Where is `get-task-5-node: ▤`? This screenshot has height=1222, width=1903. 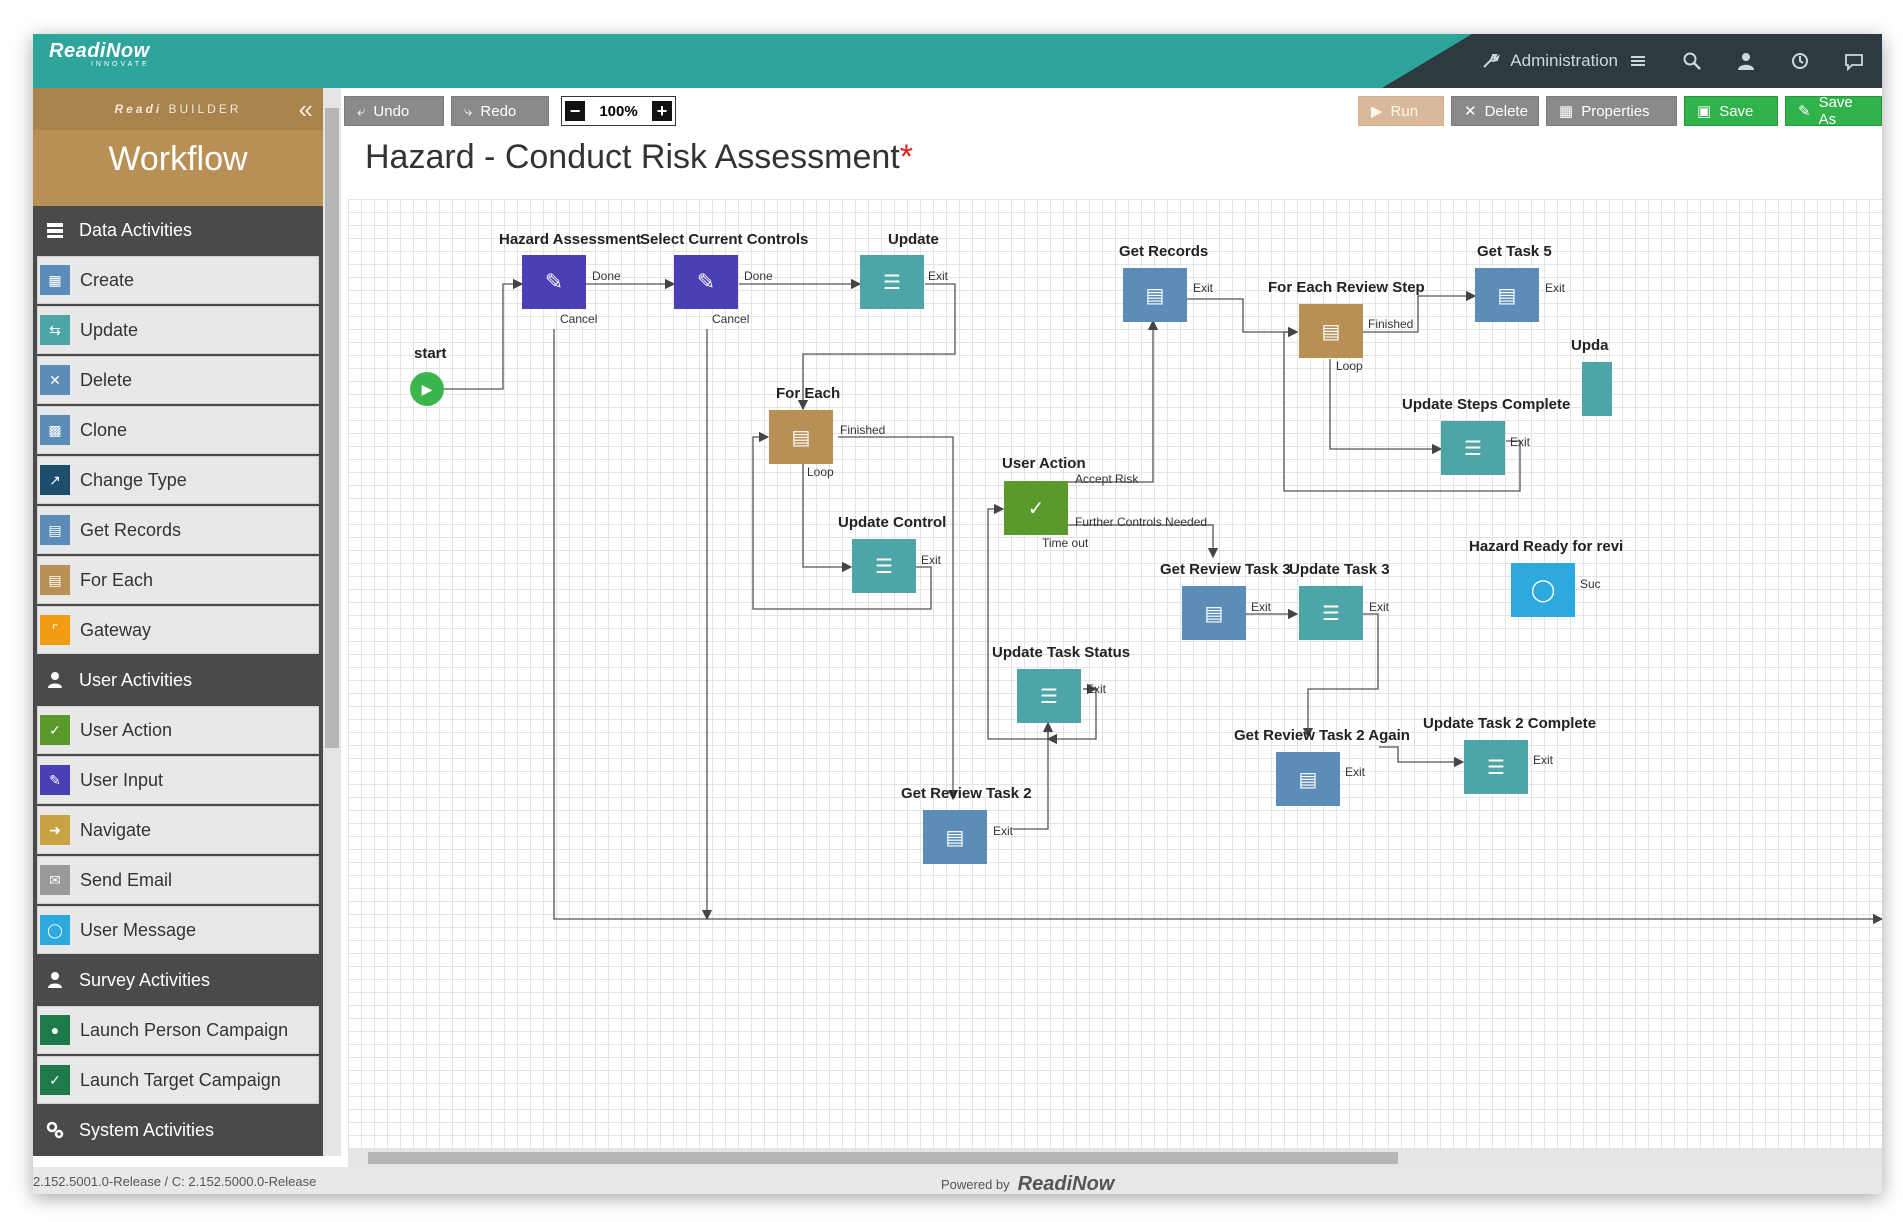
get-task-5-node: ▤ is located at coordinates (1507, 295).